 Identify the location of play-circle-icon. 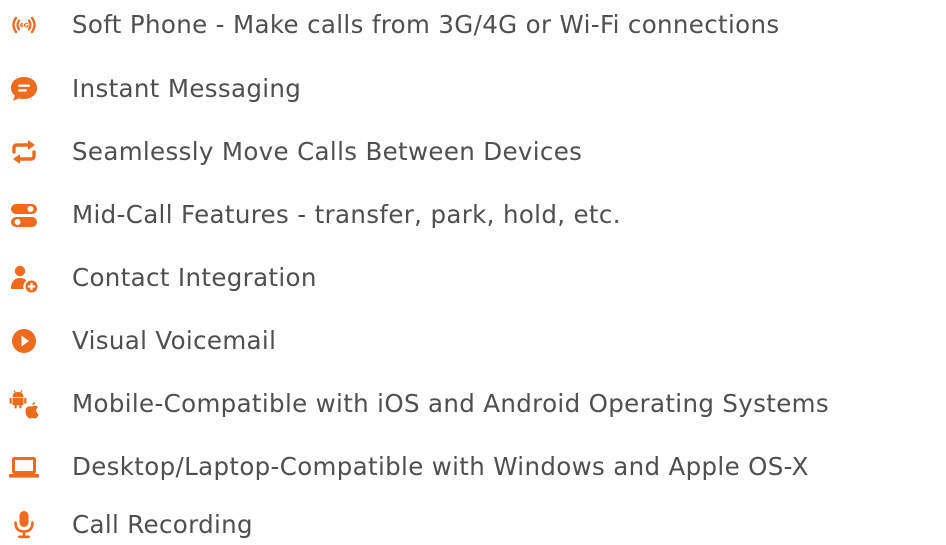
(24, 341).